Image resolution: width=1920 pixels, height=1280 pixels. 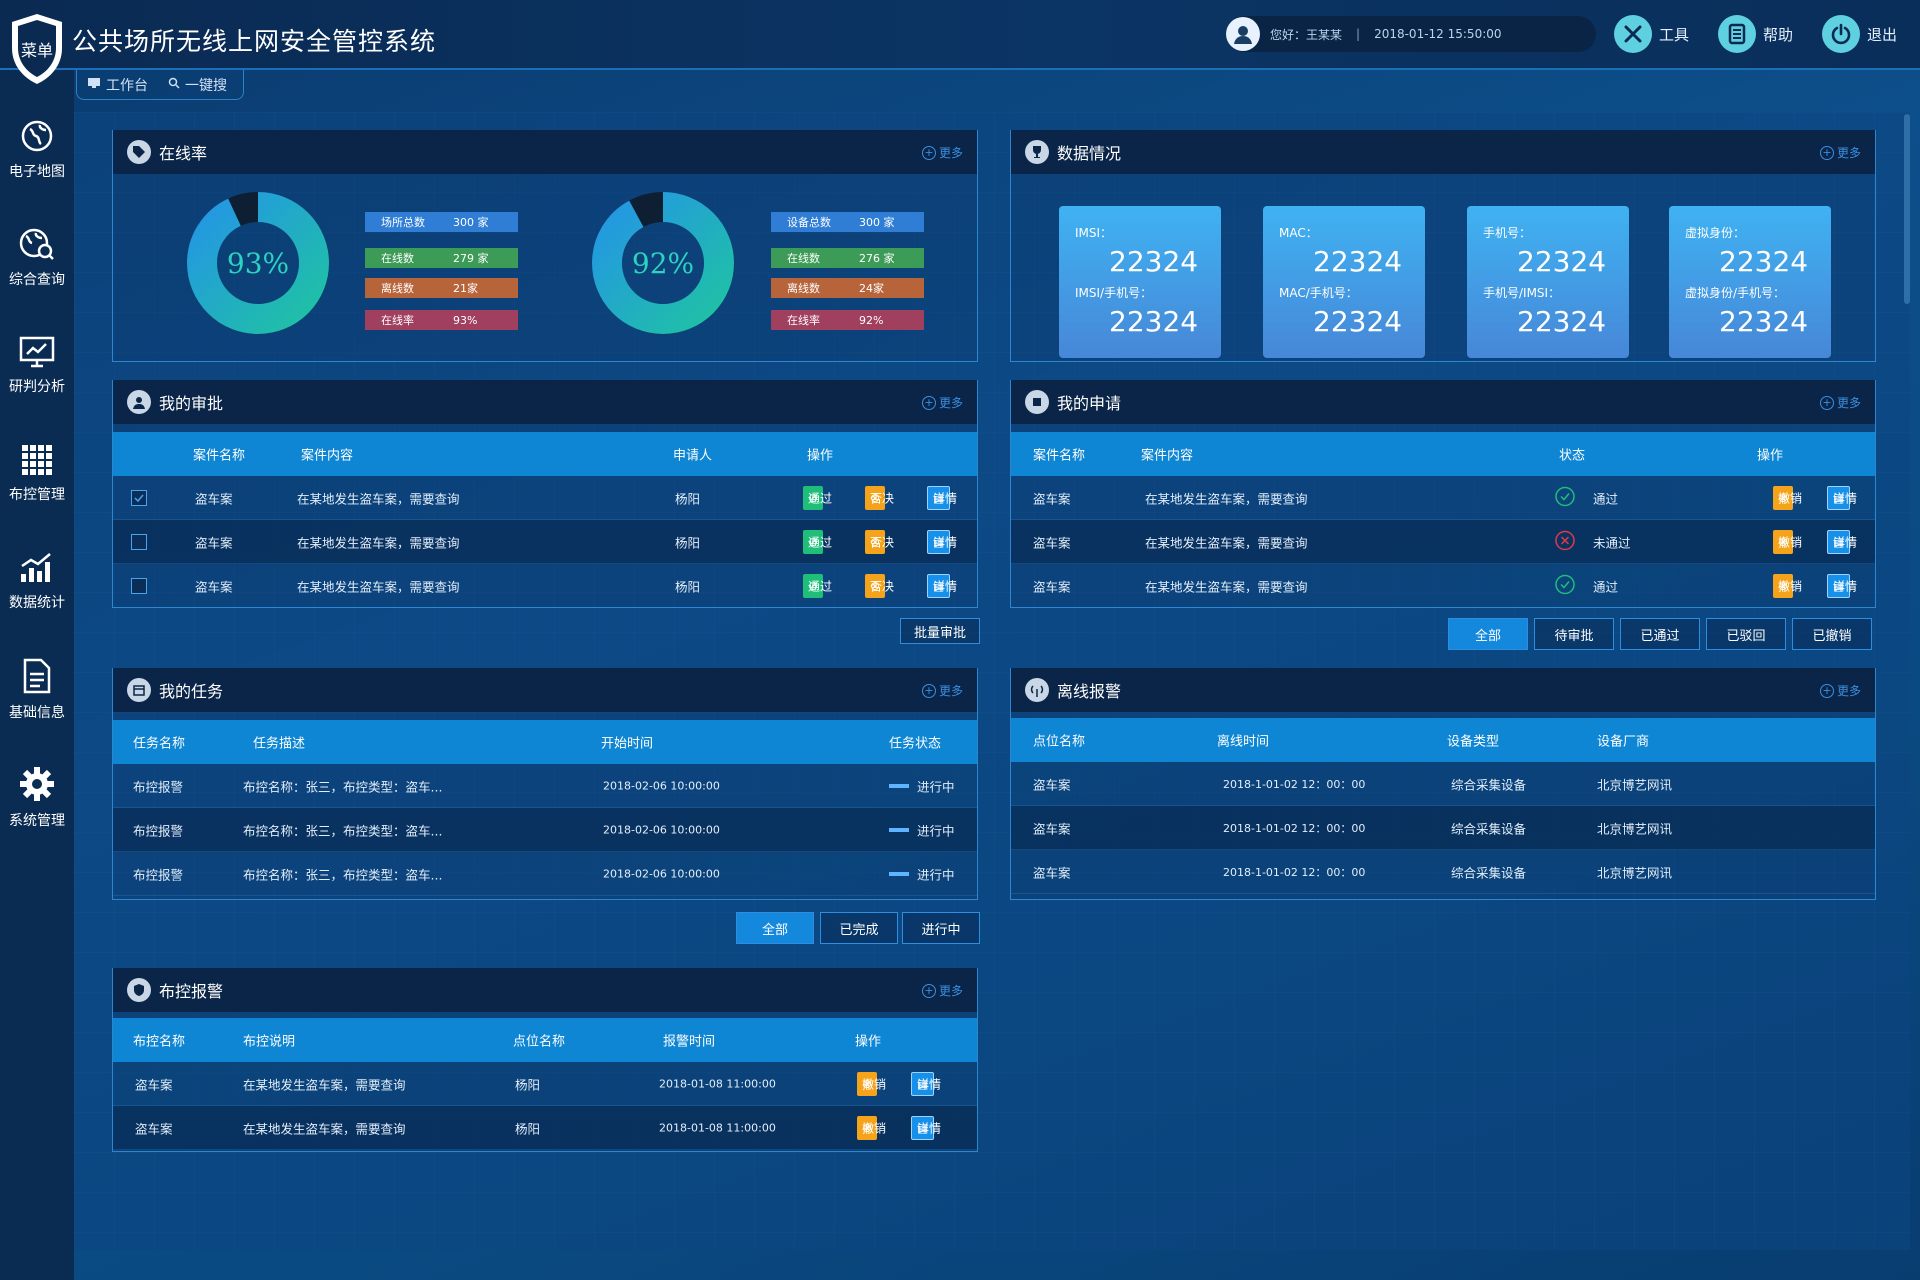 I want to click on trophy-icon, so click(x=1037, y=152).